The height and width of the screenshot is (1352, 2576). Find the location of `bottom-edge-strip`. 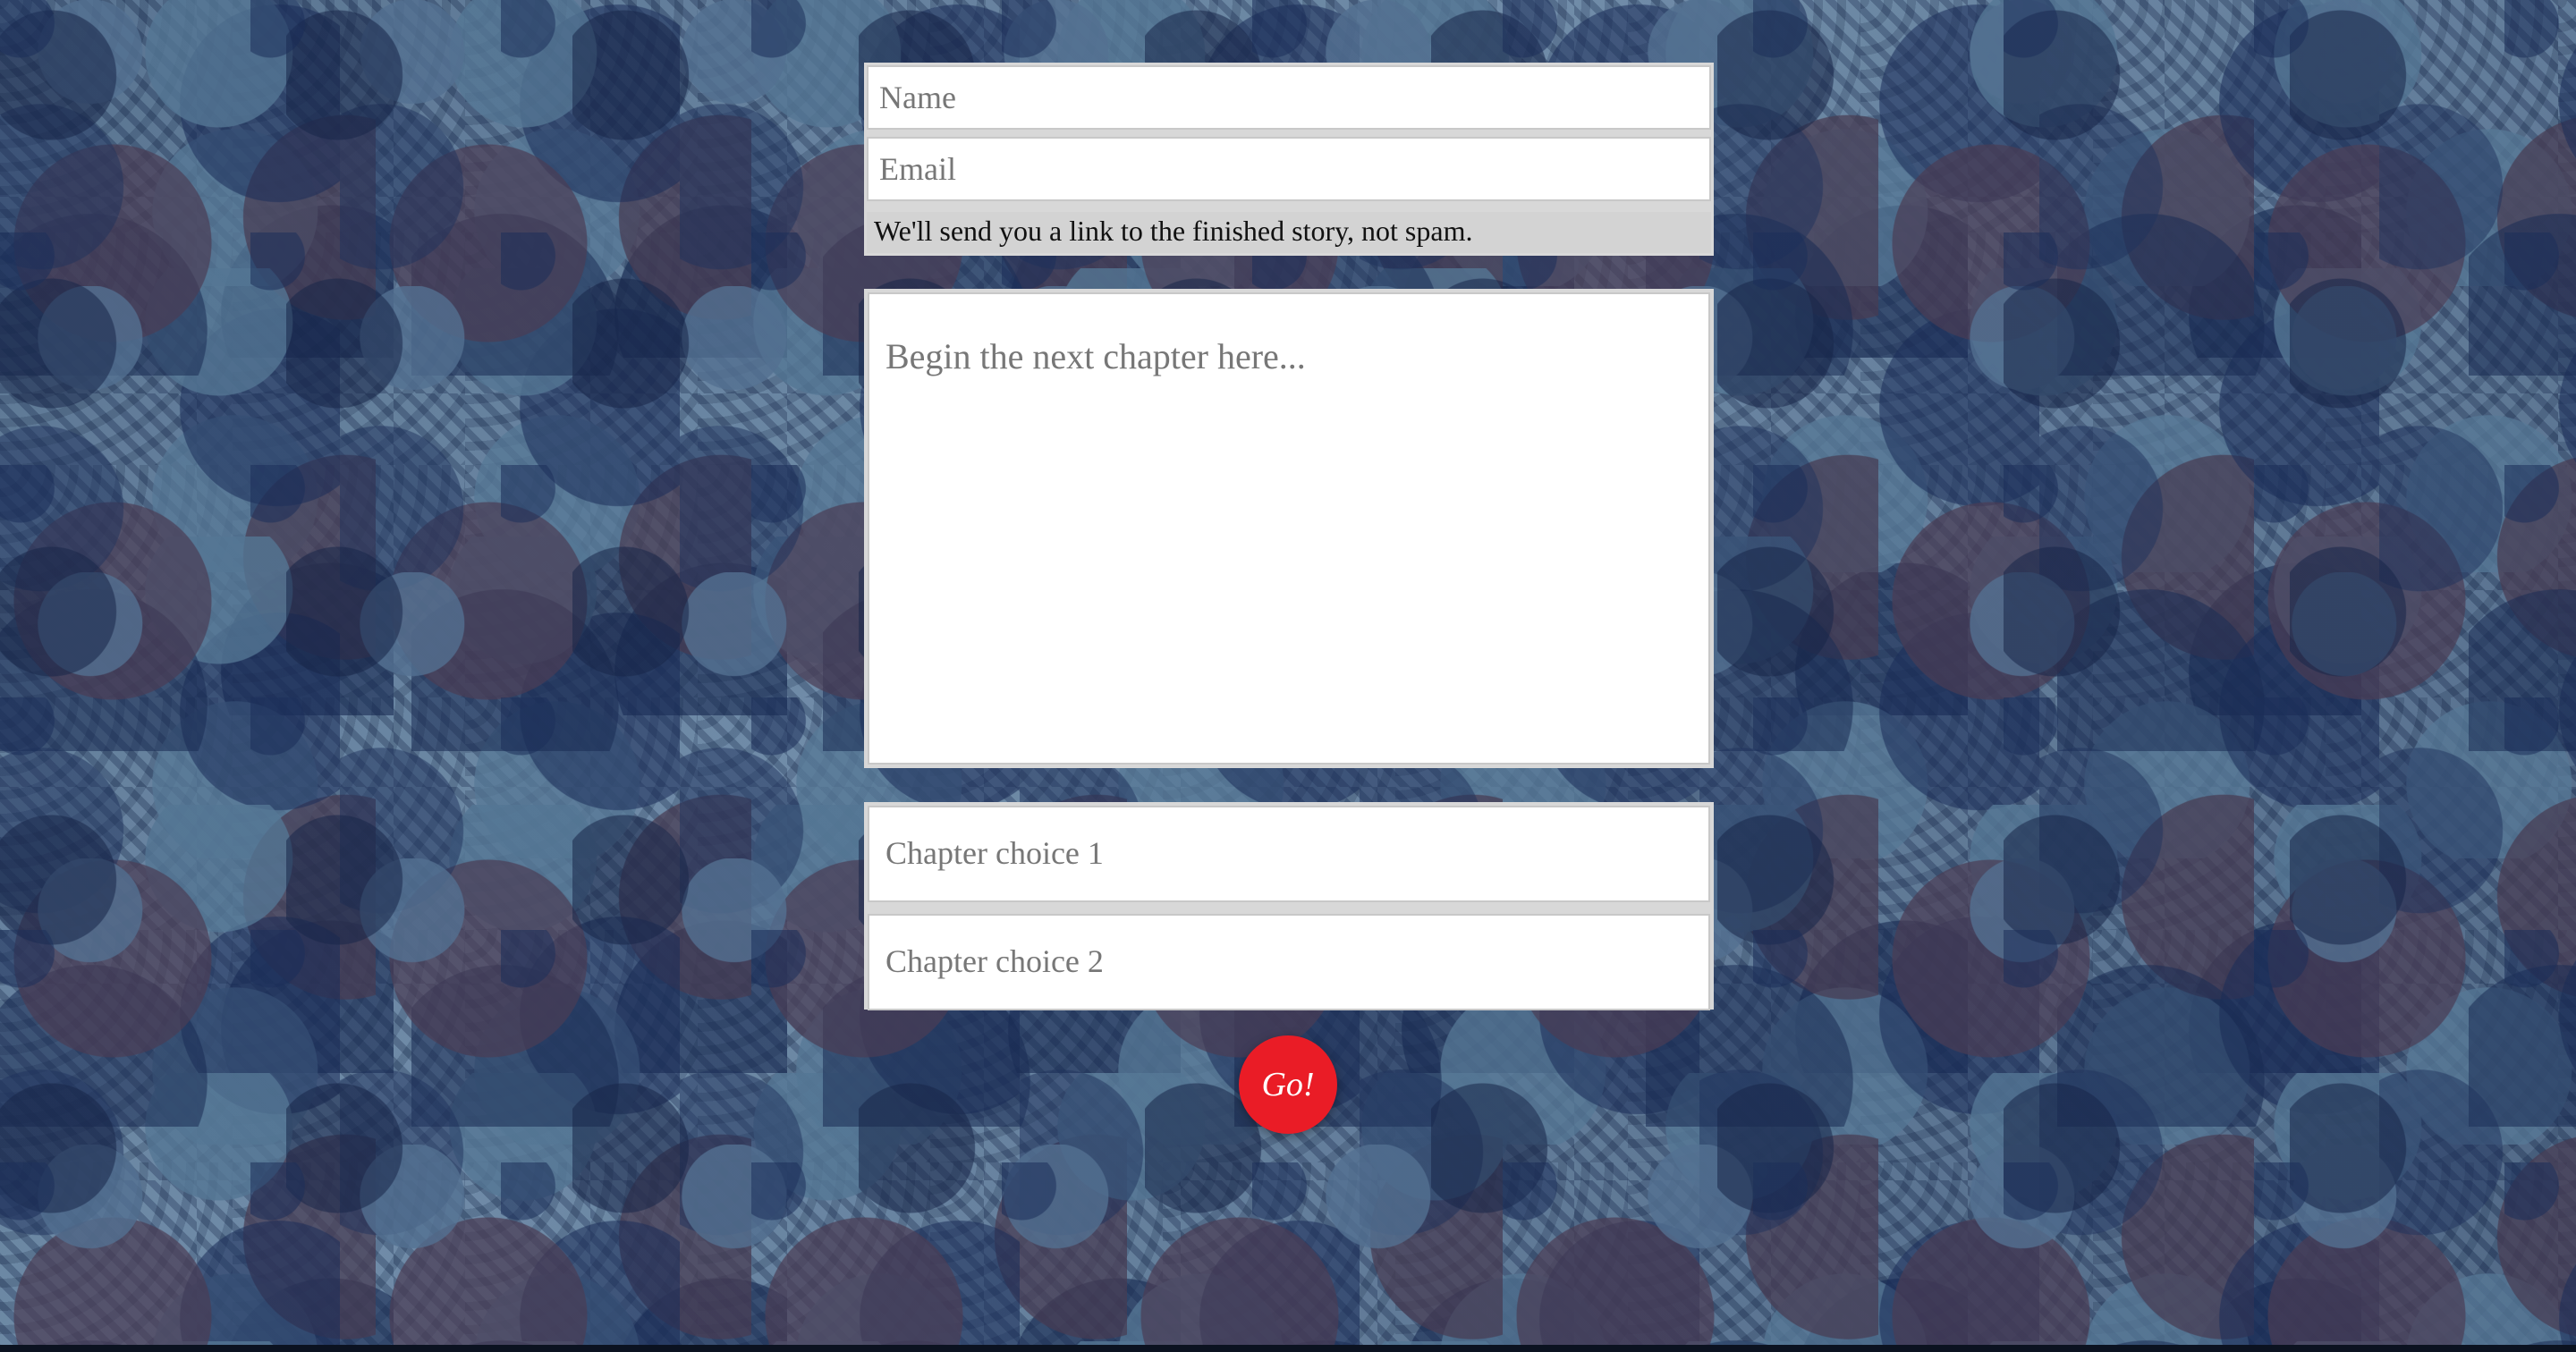

bottom-edge-strip is located at coordinates (1288, 1348).